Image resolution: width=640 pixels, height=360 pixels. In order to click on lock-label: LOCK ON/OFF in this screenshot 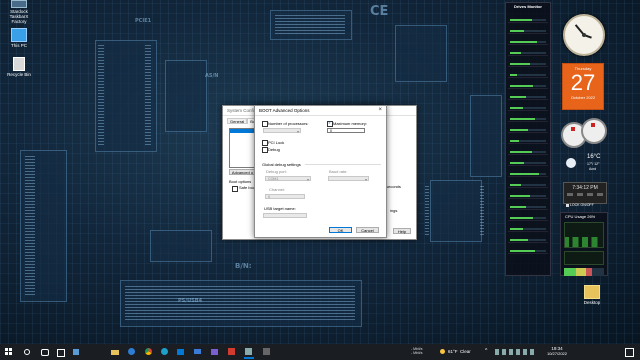, I will do `click(581, 205)`.